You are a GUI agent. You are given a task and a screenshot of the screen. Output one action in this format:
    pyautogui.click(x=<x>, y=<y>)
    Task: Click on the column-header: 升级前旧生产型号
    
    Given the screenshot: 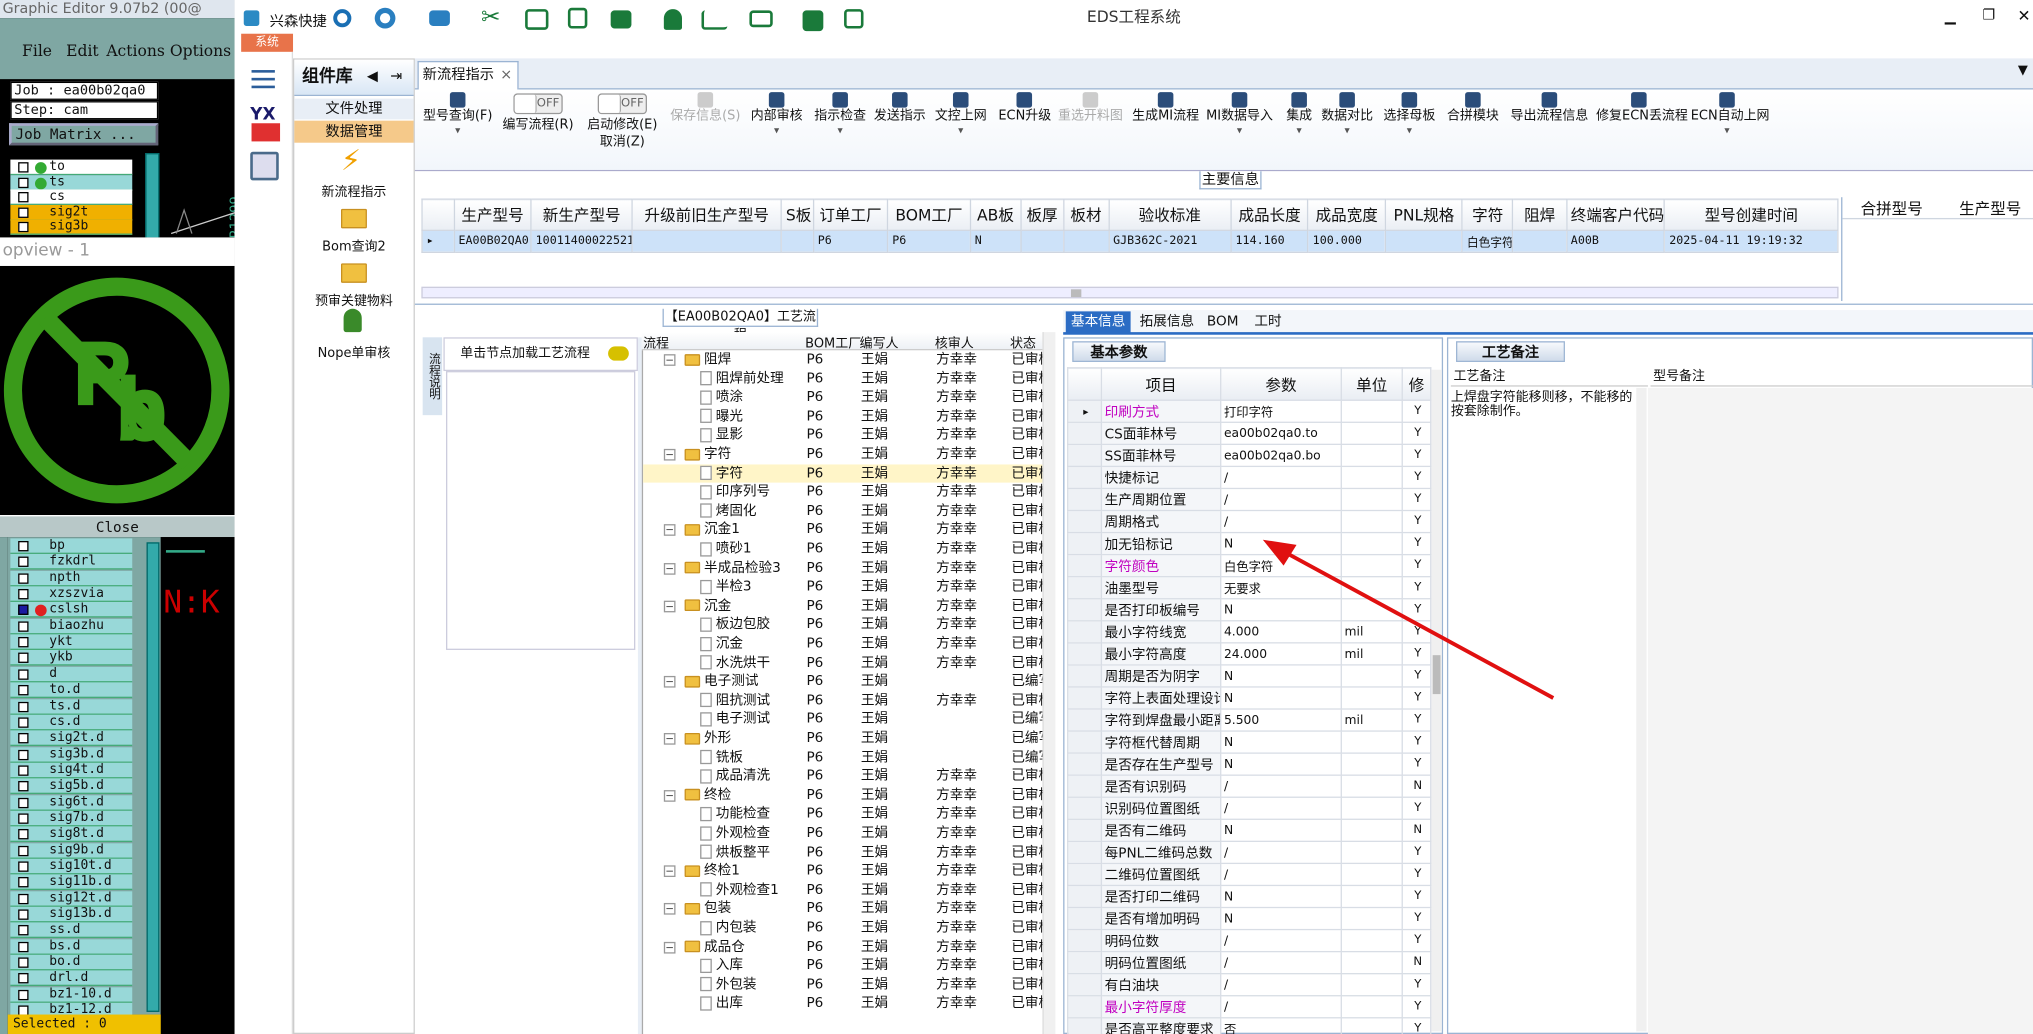 What is the action you would take?
    pyautogui.click(x=706, y=214)
    